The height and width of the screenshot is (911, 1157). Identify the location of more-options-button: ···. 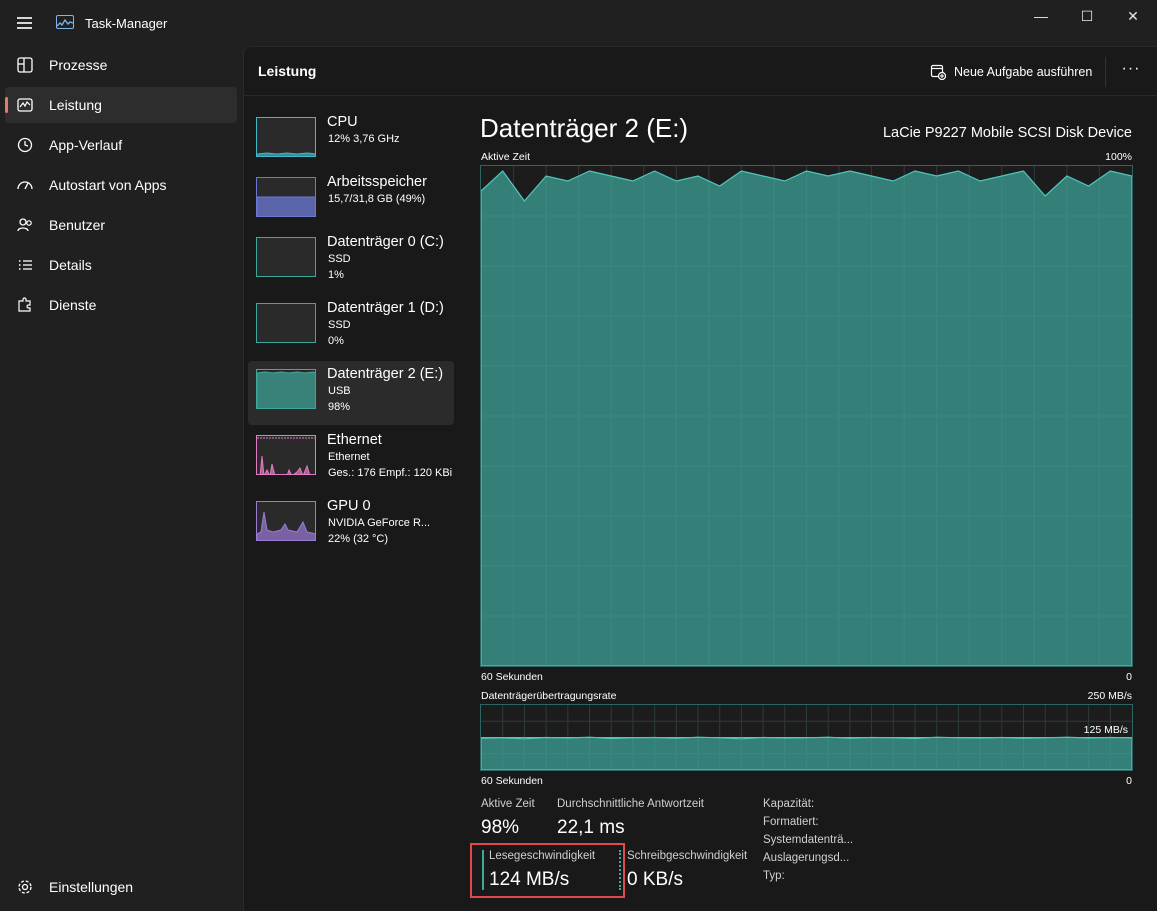
(1131, 72).